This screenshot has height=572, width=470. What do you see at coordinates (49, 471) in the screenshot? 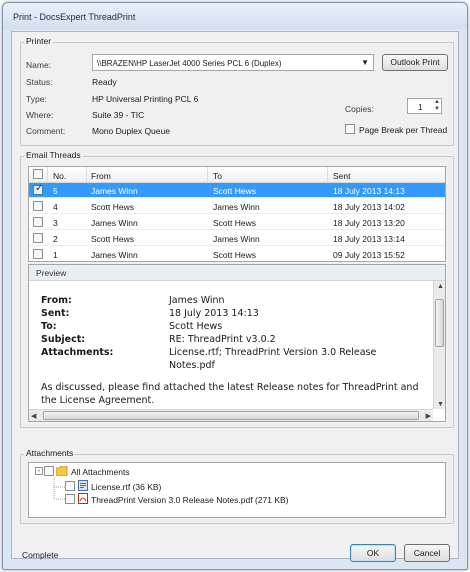
I see `all-attachments-checkbox` at bounding box center [49, 471].